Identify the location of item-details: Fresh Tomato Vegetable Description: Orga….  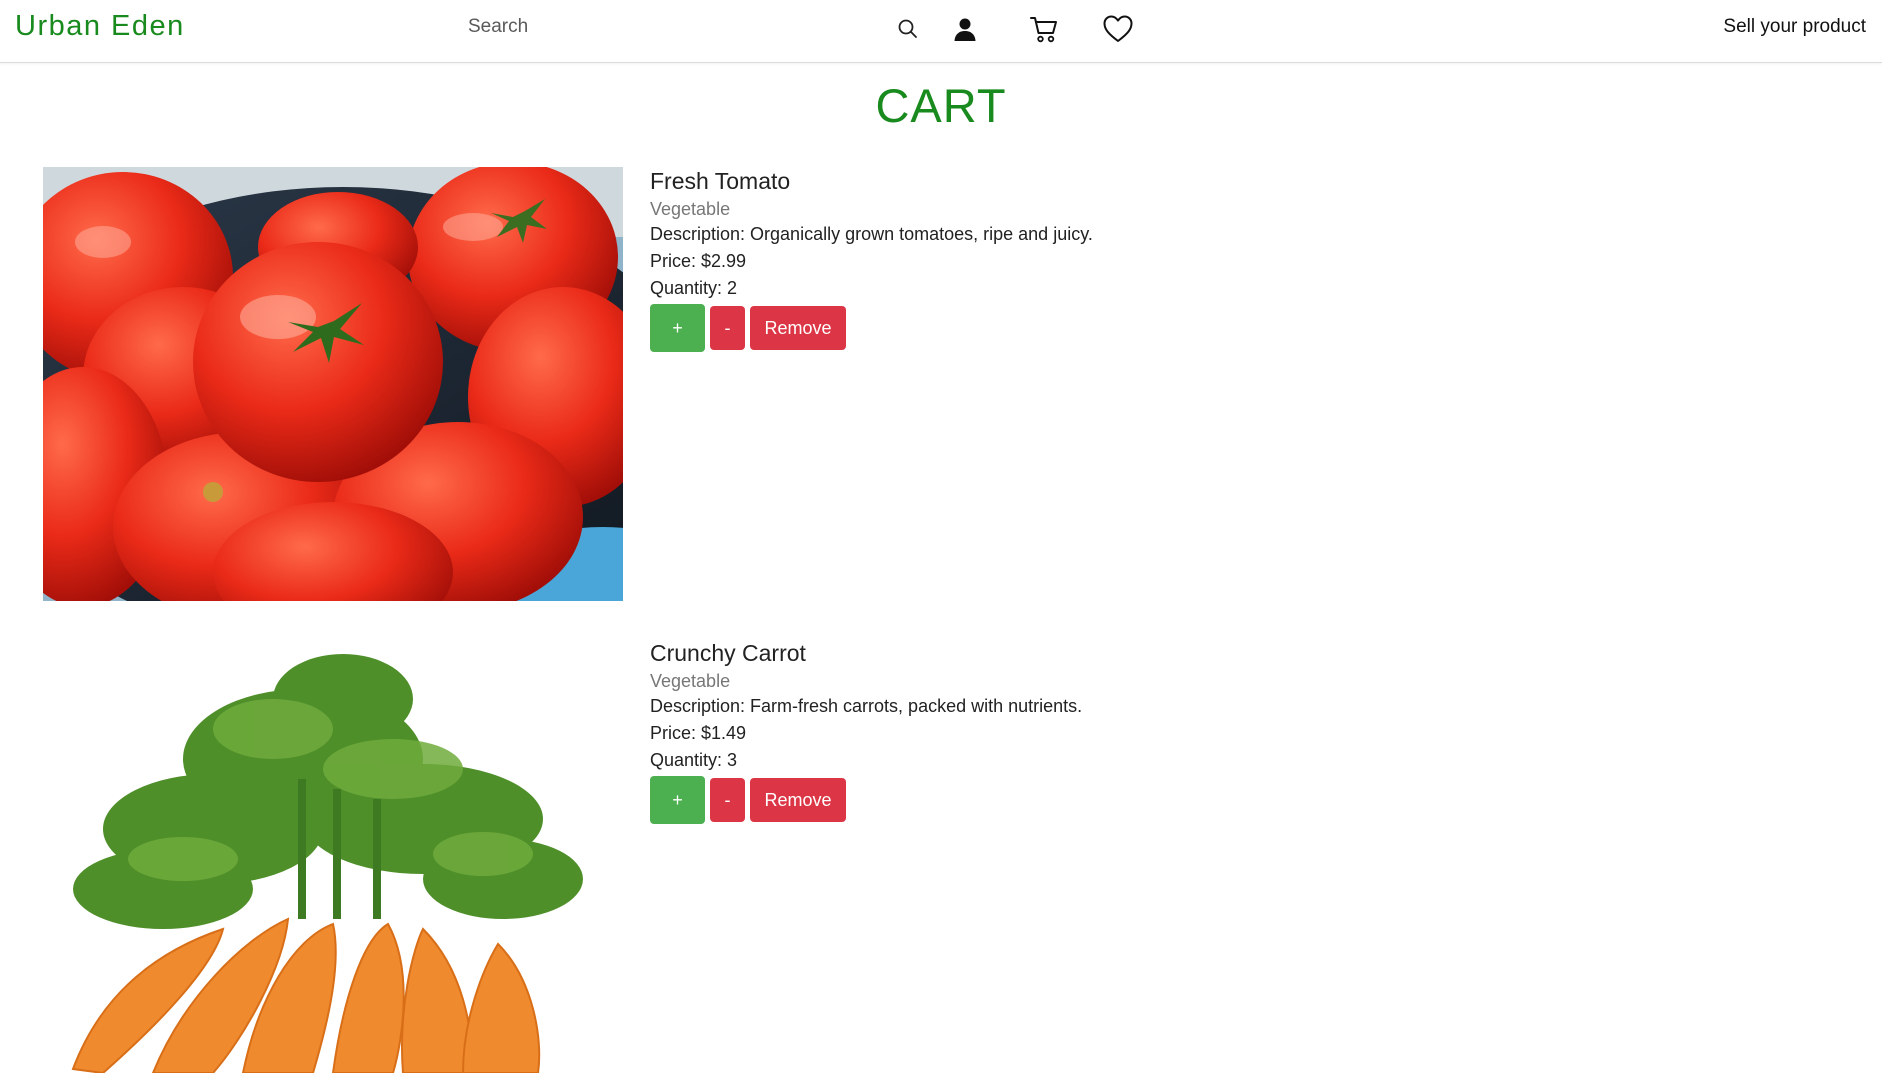
(871, 259).